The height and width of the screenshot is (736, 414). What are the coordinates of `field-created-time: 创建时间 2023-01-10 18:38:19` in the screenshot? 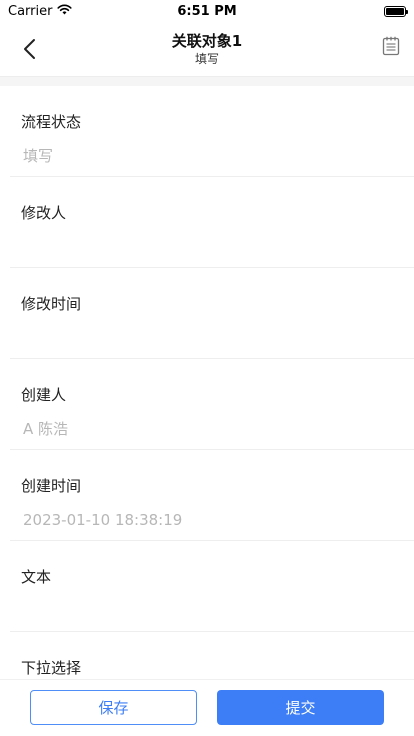 It's located at (212, 495).